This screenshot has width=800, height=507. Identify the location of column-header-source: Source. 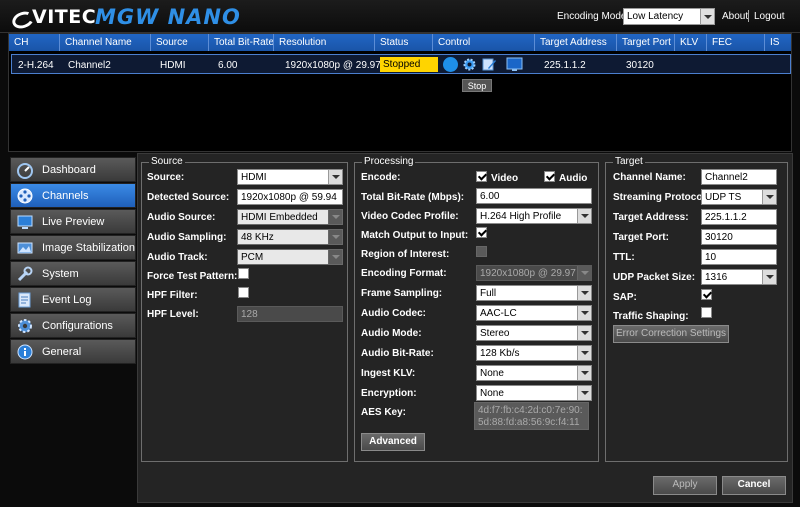
(172, 42).